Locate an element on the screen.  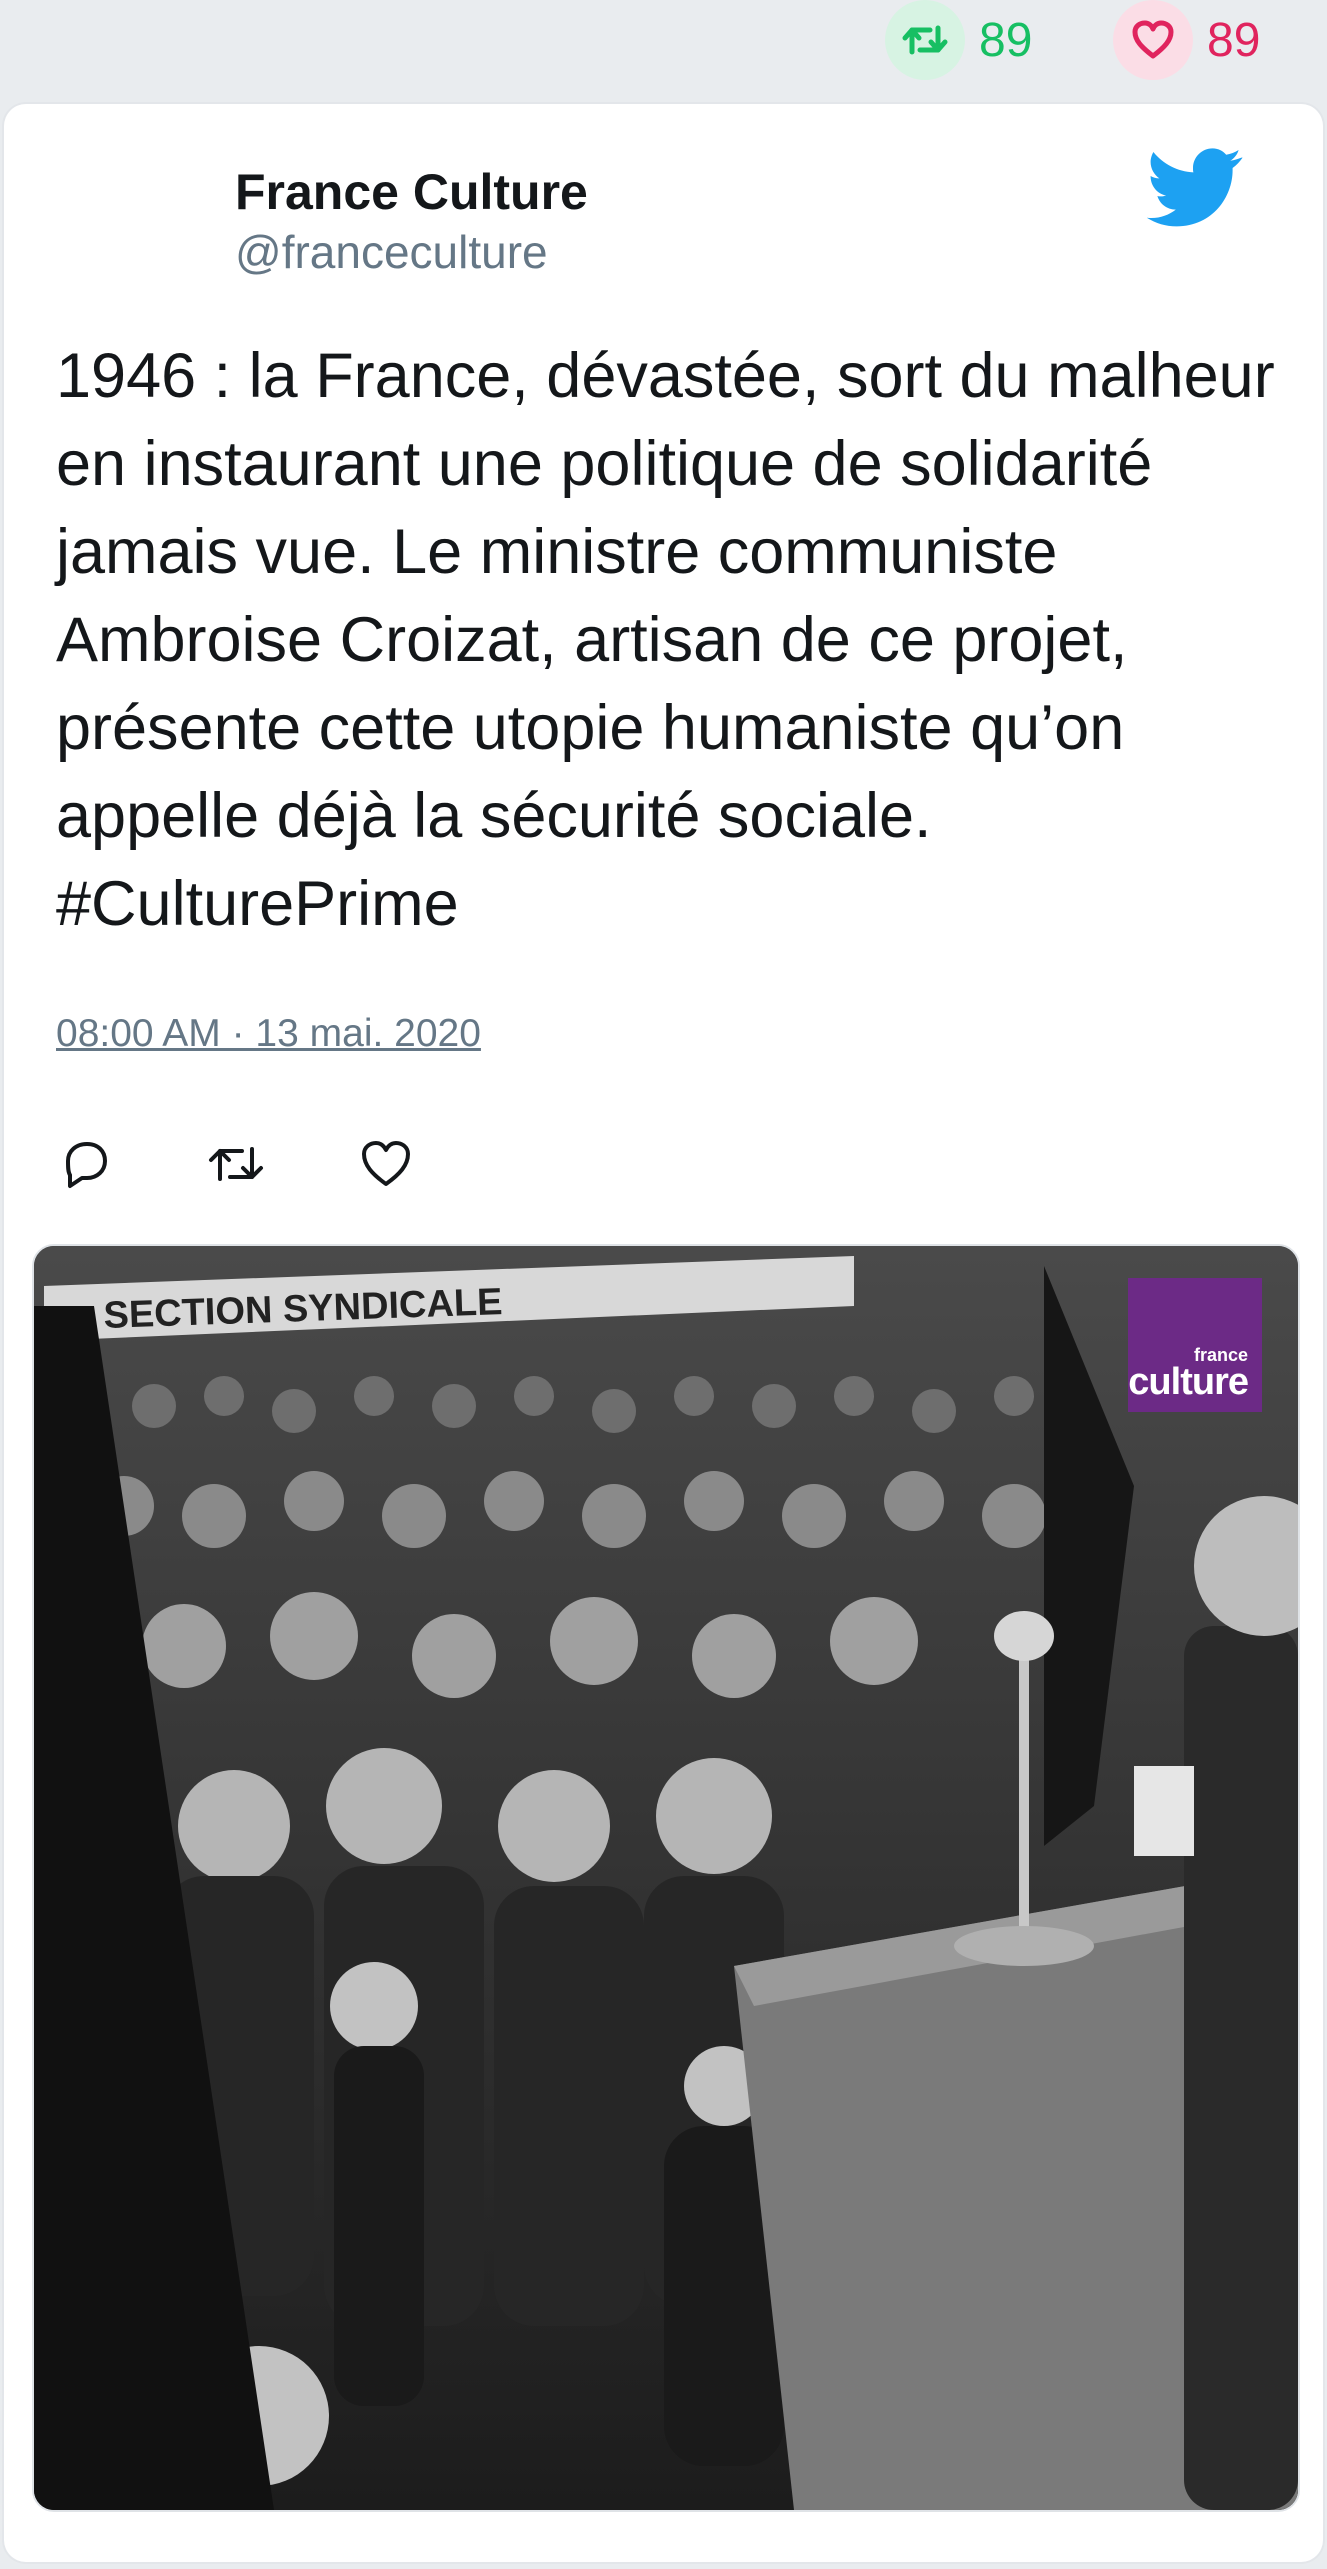
tweet-actions is located at coordinates (281, 1164).